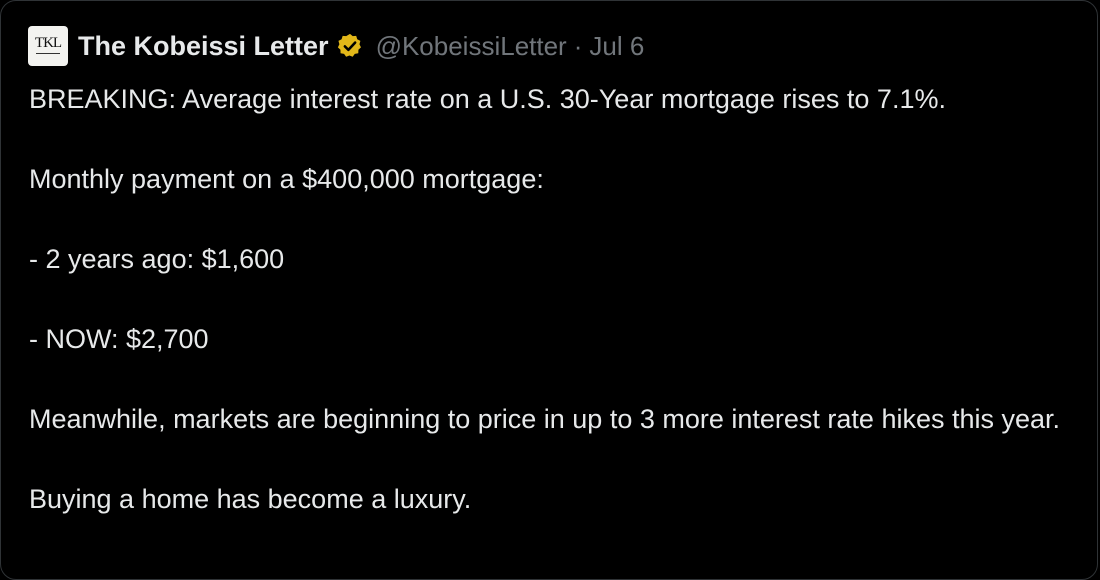 The width and height of the screenshot is (1100, 580). I want to click on author-handle: @KobeissiLetter, so click(471, 46).